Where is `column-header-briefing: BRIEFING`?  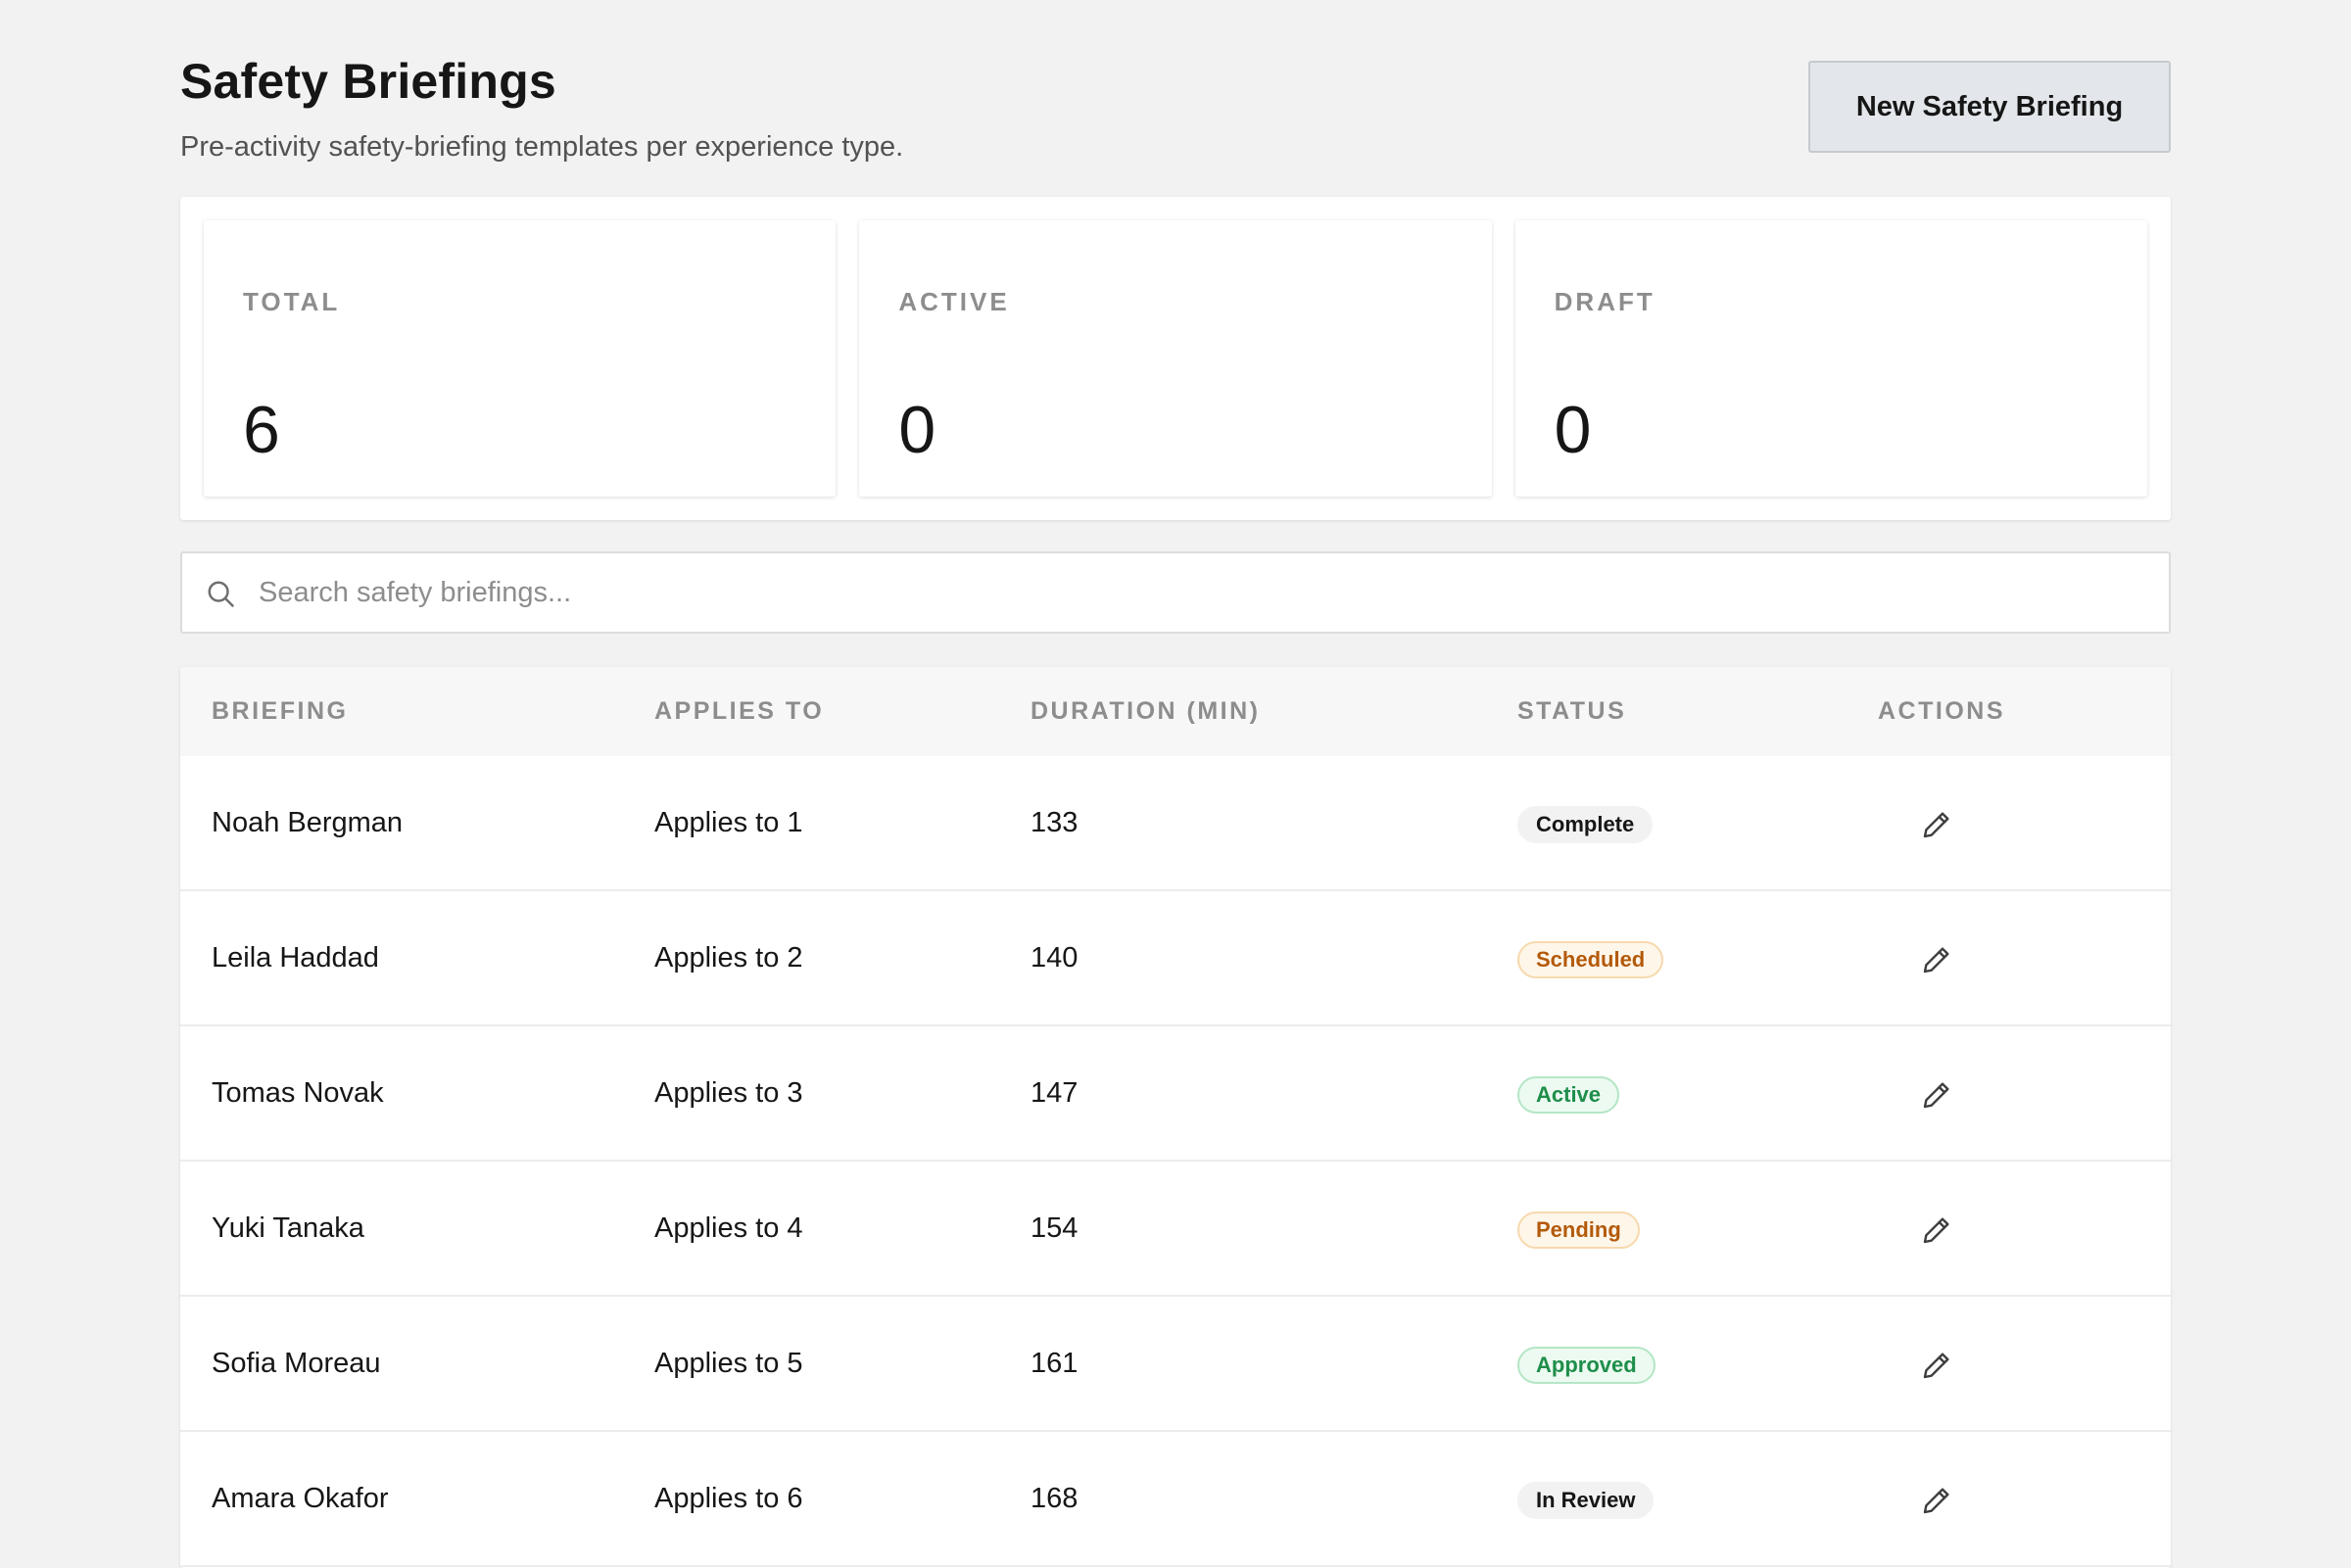
column-header-briefing: BRIEFING is located at coordinates (280, 712).